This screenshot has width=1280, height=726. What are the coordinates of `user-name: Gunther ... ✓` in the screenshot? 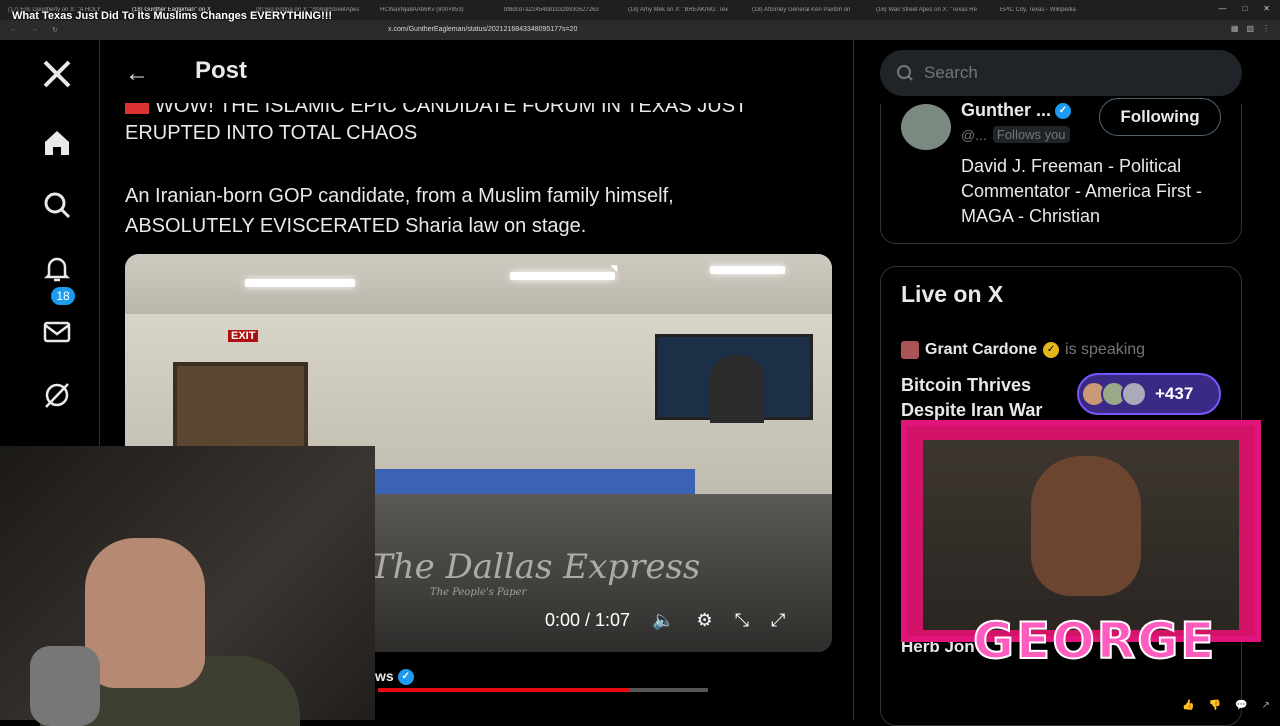 It's located at (1016, 110).